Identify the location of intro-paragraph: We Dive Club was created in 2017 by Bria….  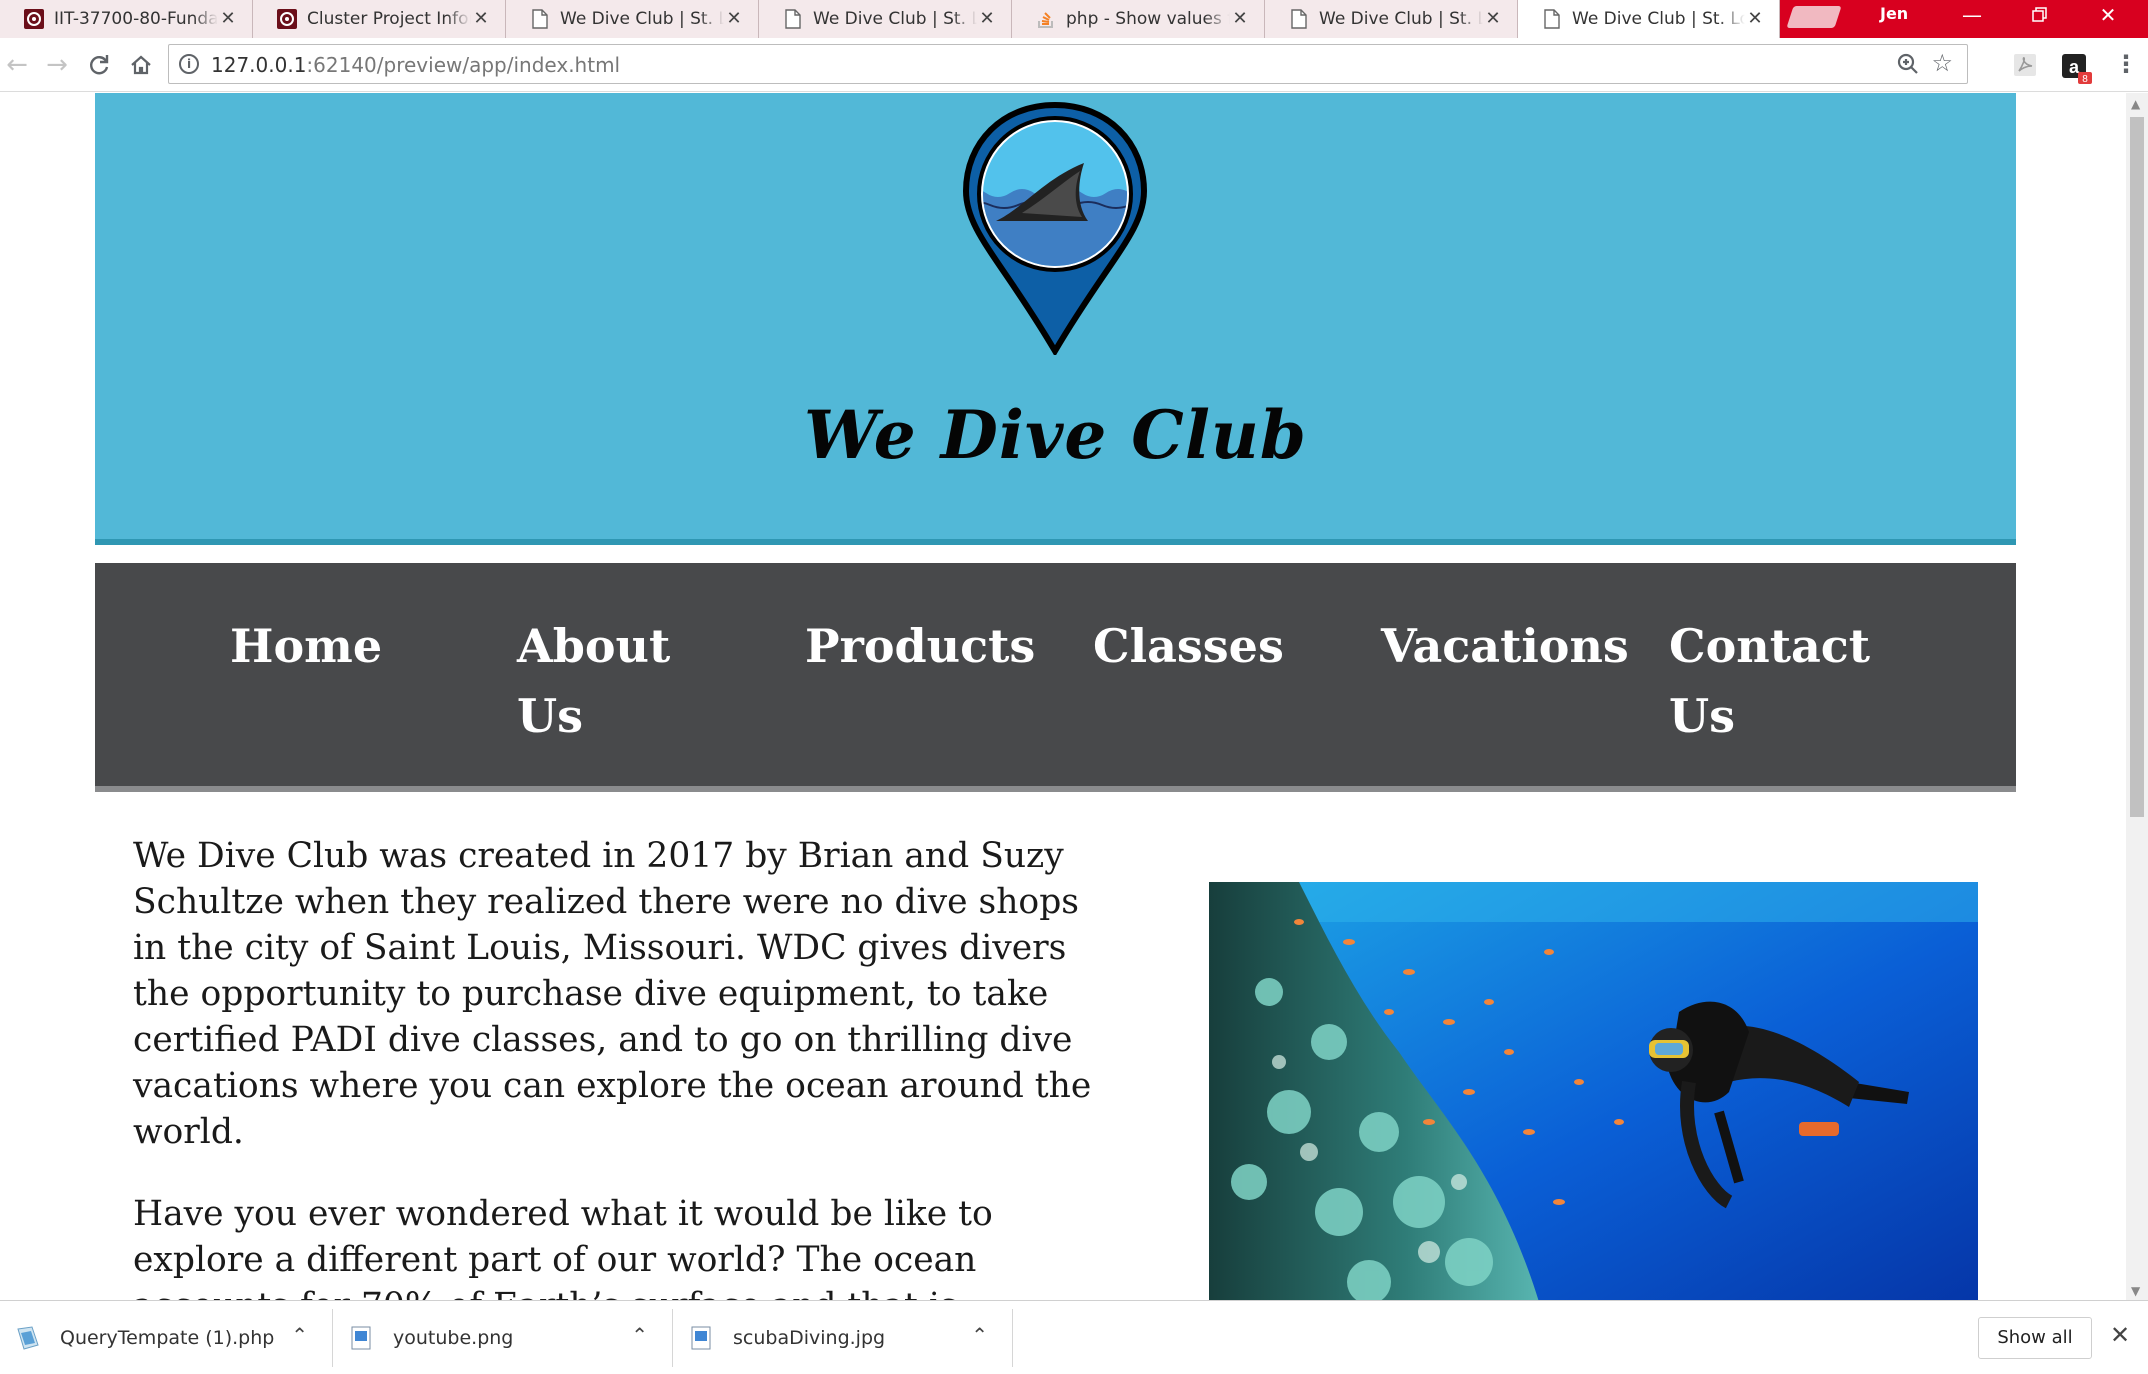
(612, 994).